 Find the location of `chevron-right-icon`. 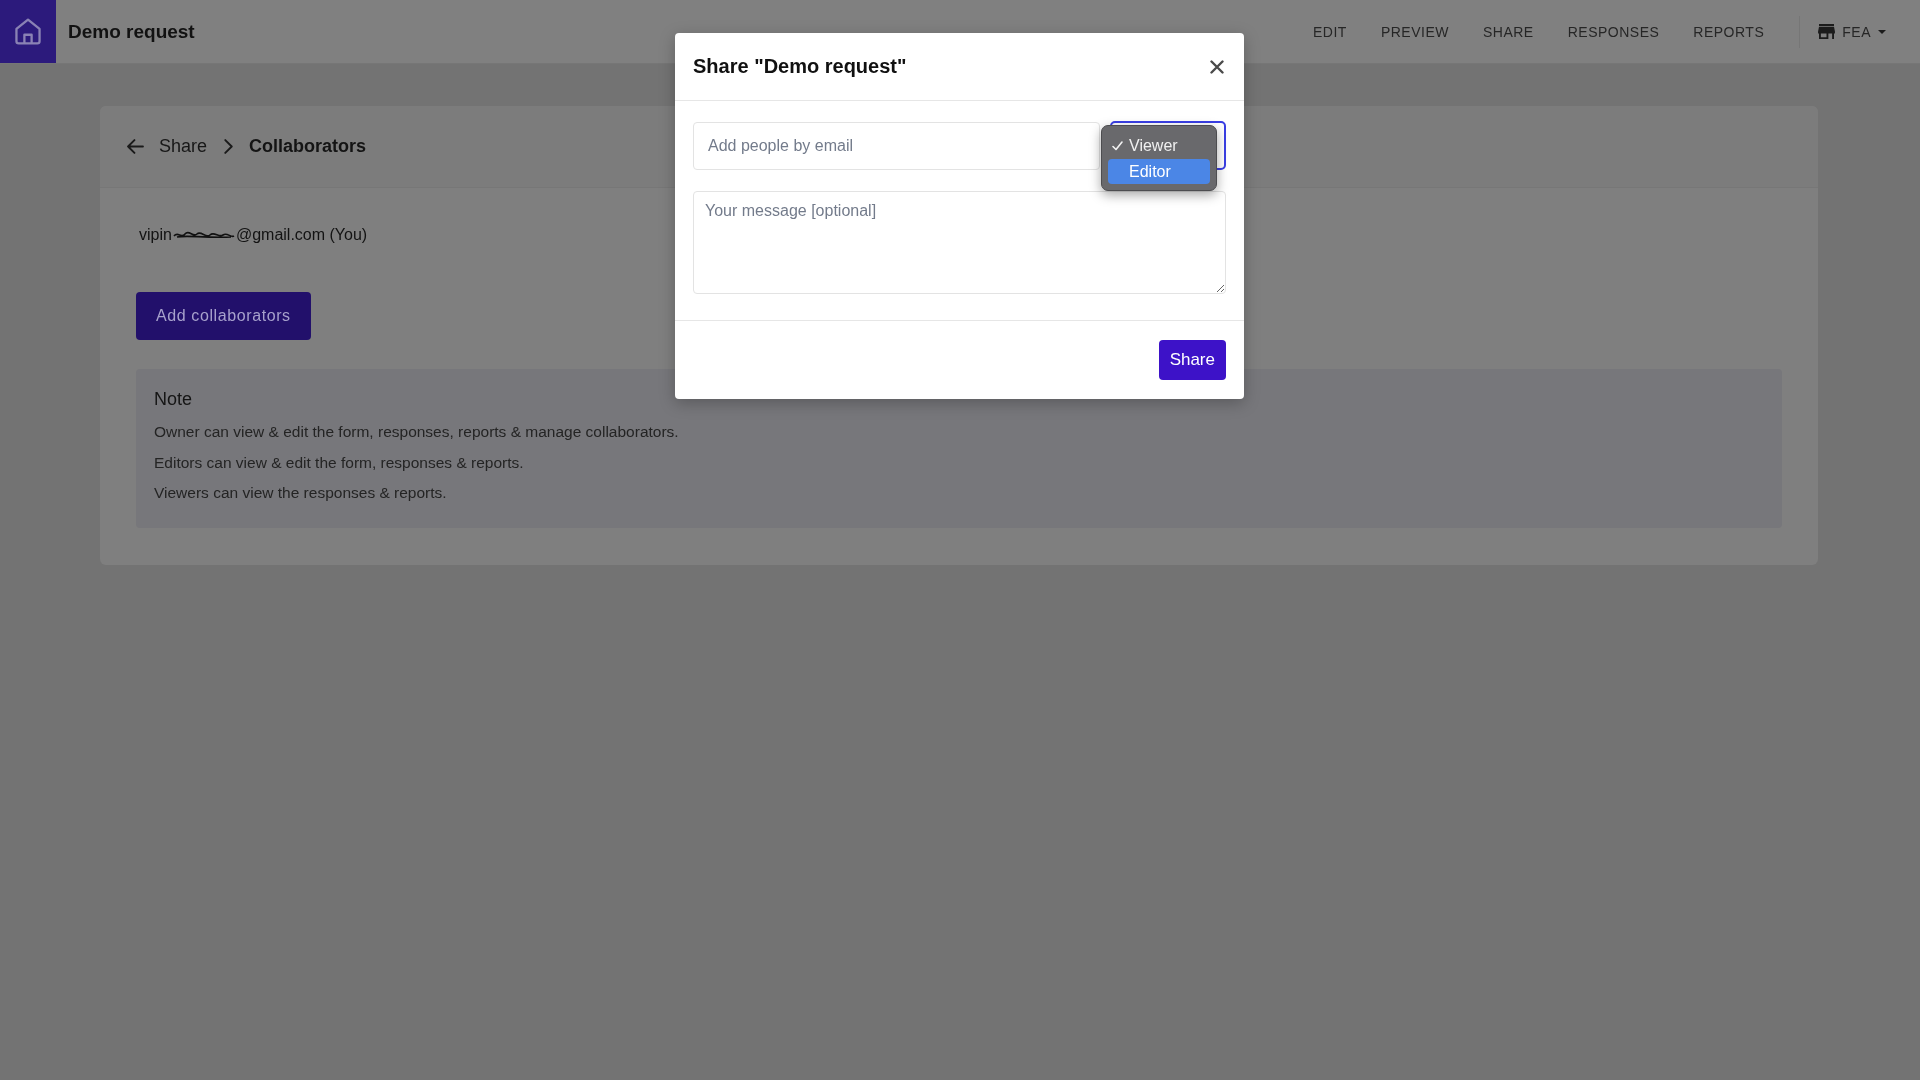

chevron-right-icon is located at coordinates (229, 146).